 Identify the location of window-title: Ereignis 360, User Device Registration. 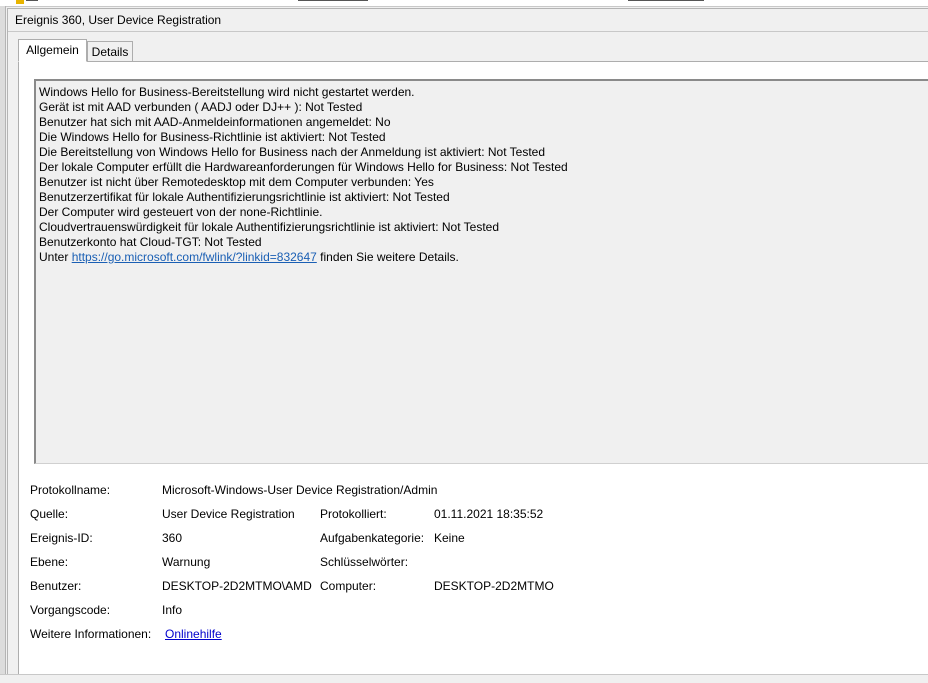
(118, 20).